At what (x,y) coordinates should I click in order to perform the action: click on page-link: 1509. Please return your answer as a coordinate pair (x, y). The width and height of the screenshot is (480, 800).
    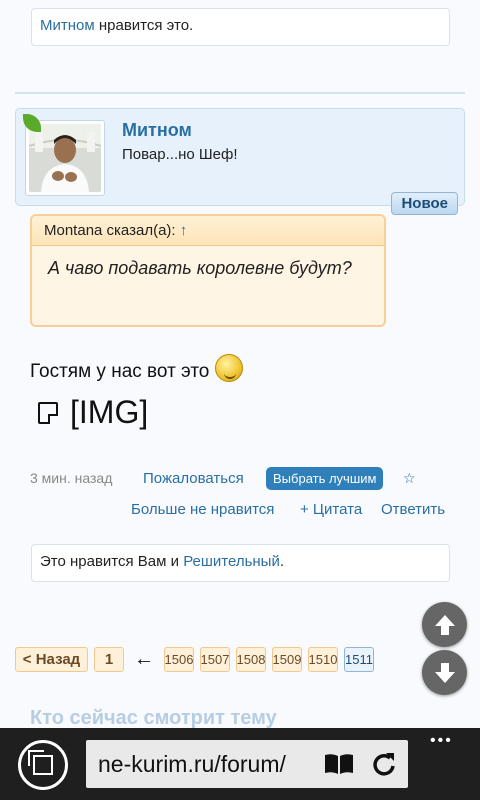
    Looking at the image, I should click on (287, 659).